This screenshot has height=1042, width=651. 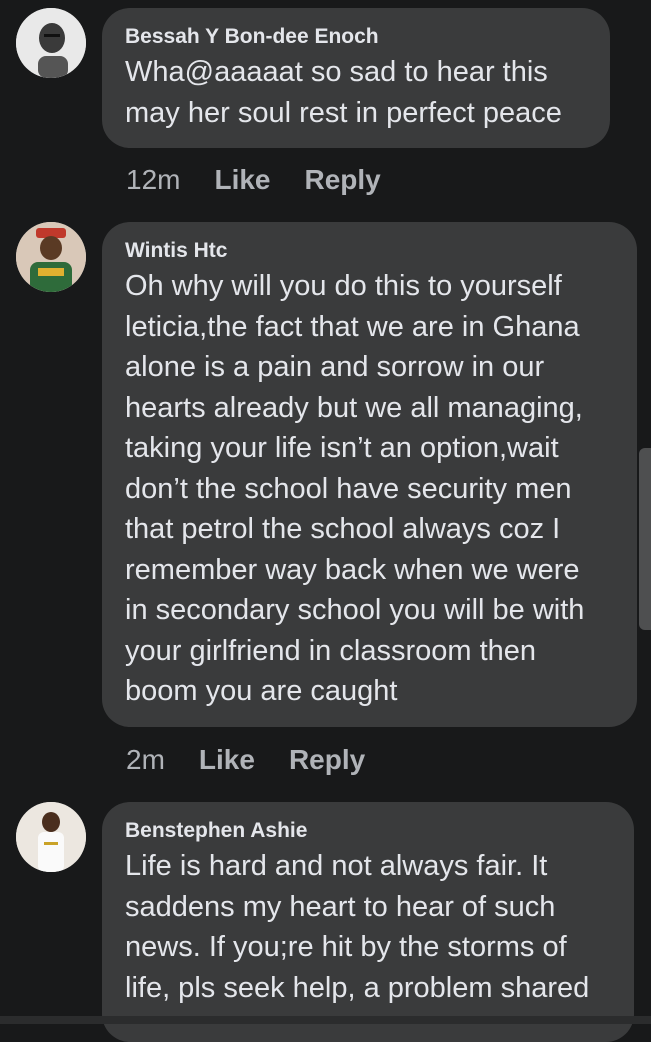 What do you see at coordinates (325, 1020) in the screenshot?
I see `bottom-divider` at bounding box center [325, 1020].